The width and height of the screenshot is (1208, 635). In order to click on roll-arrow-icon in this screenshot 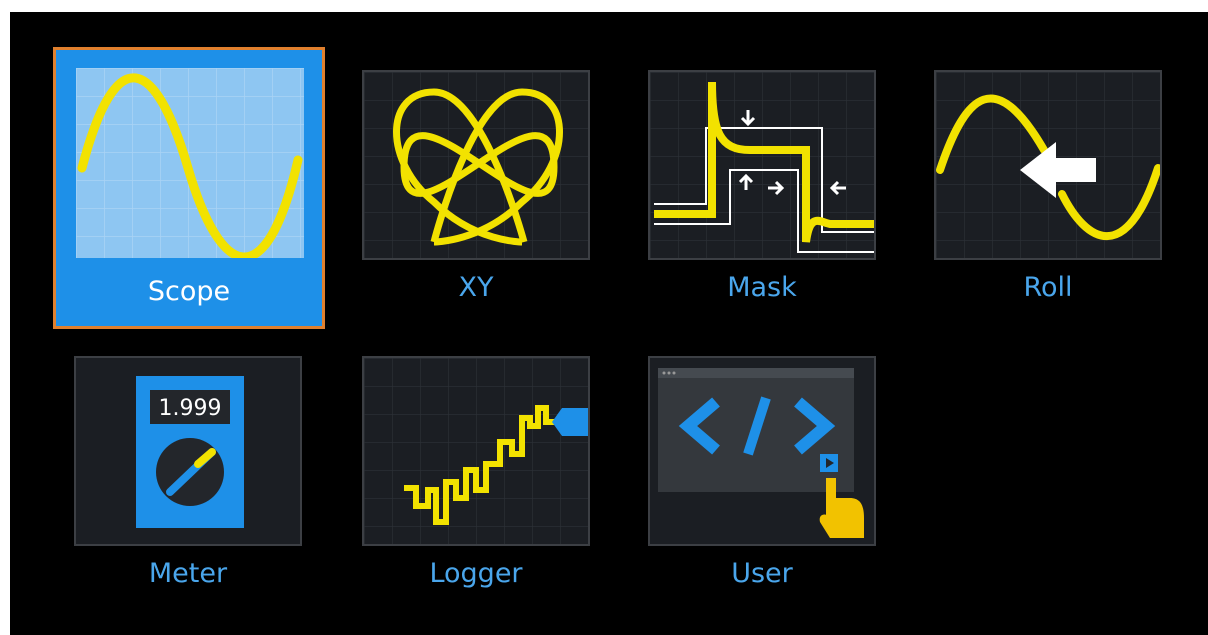, I will do `click(1048, 165)`.